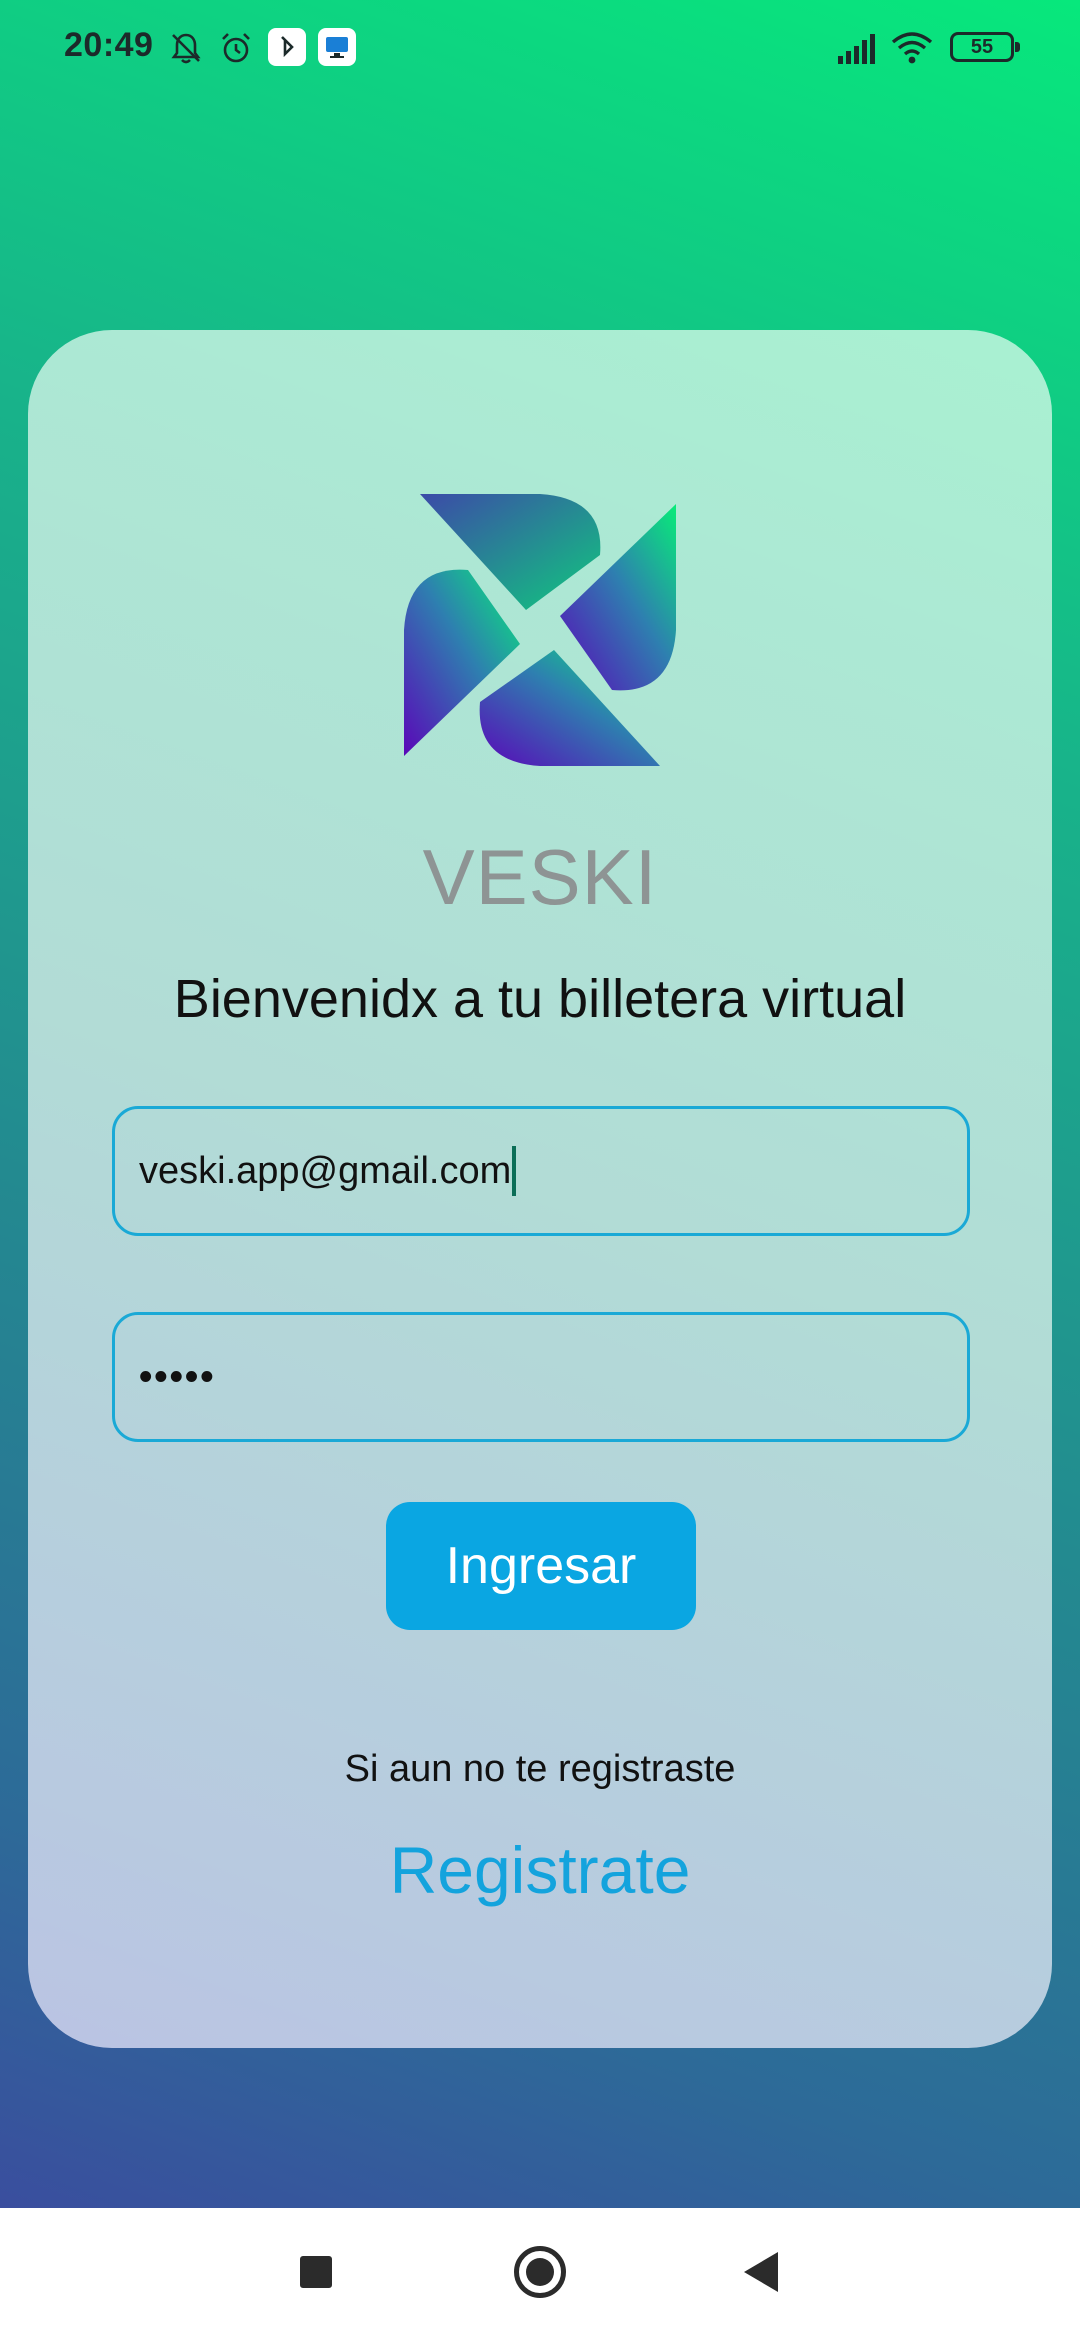 This screenshot has width=1080, height=2340. I want to click on password-value: •••••, so click(177, 1376).